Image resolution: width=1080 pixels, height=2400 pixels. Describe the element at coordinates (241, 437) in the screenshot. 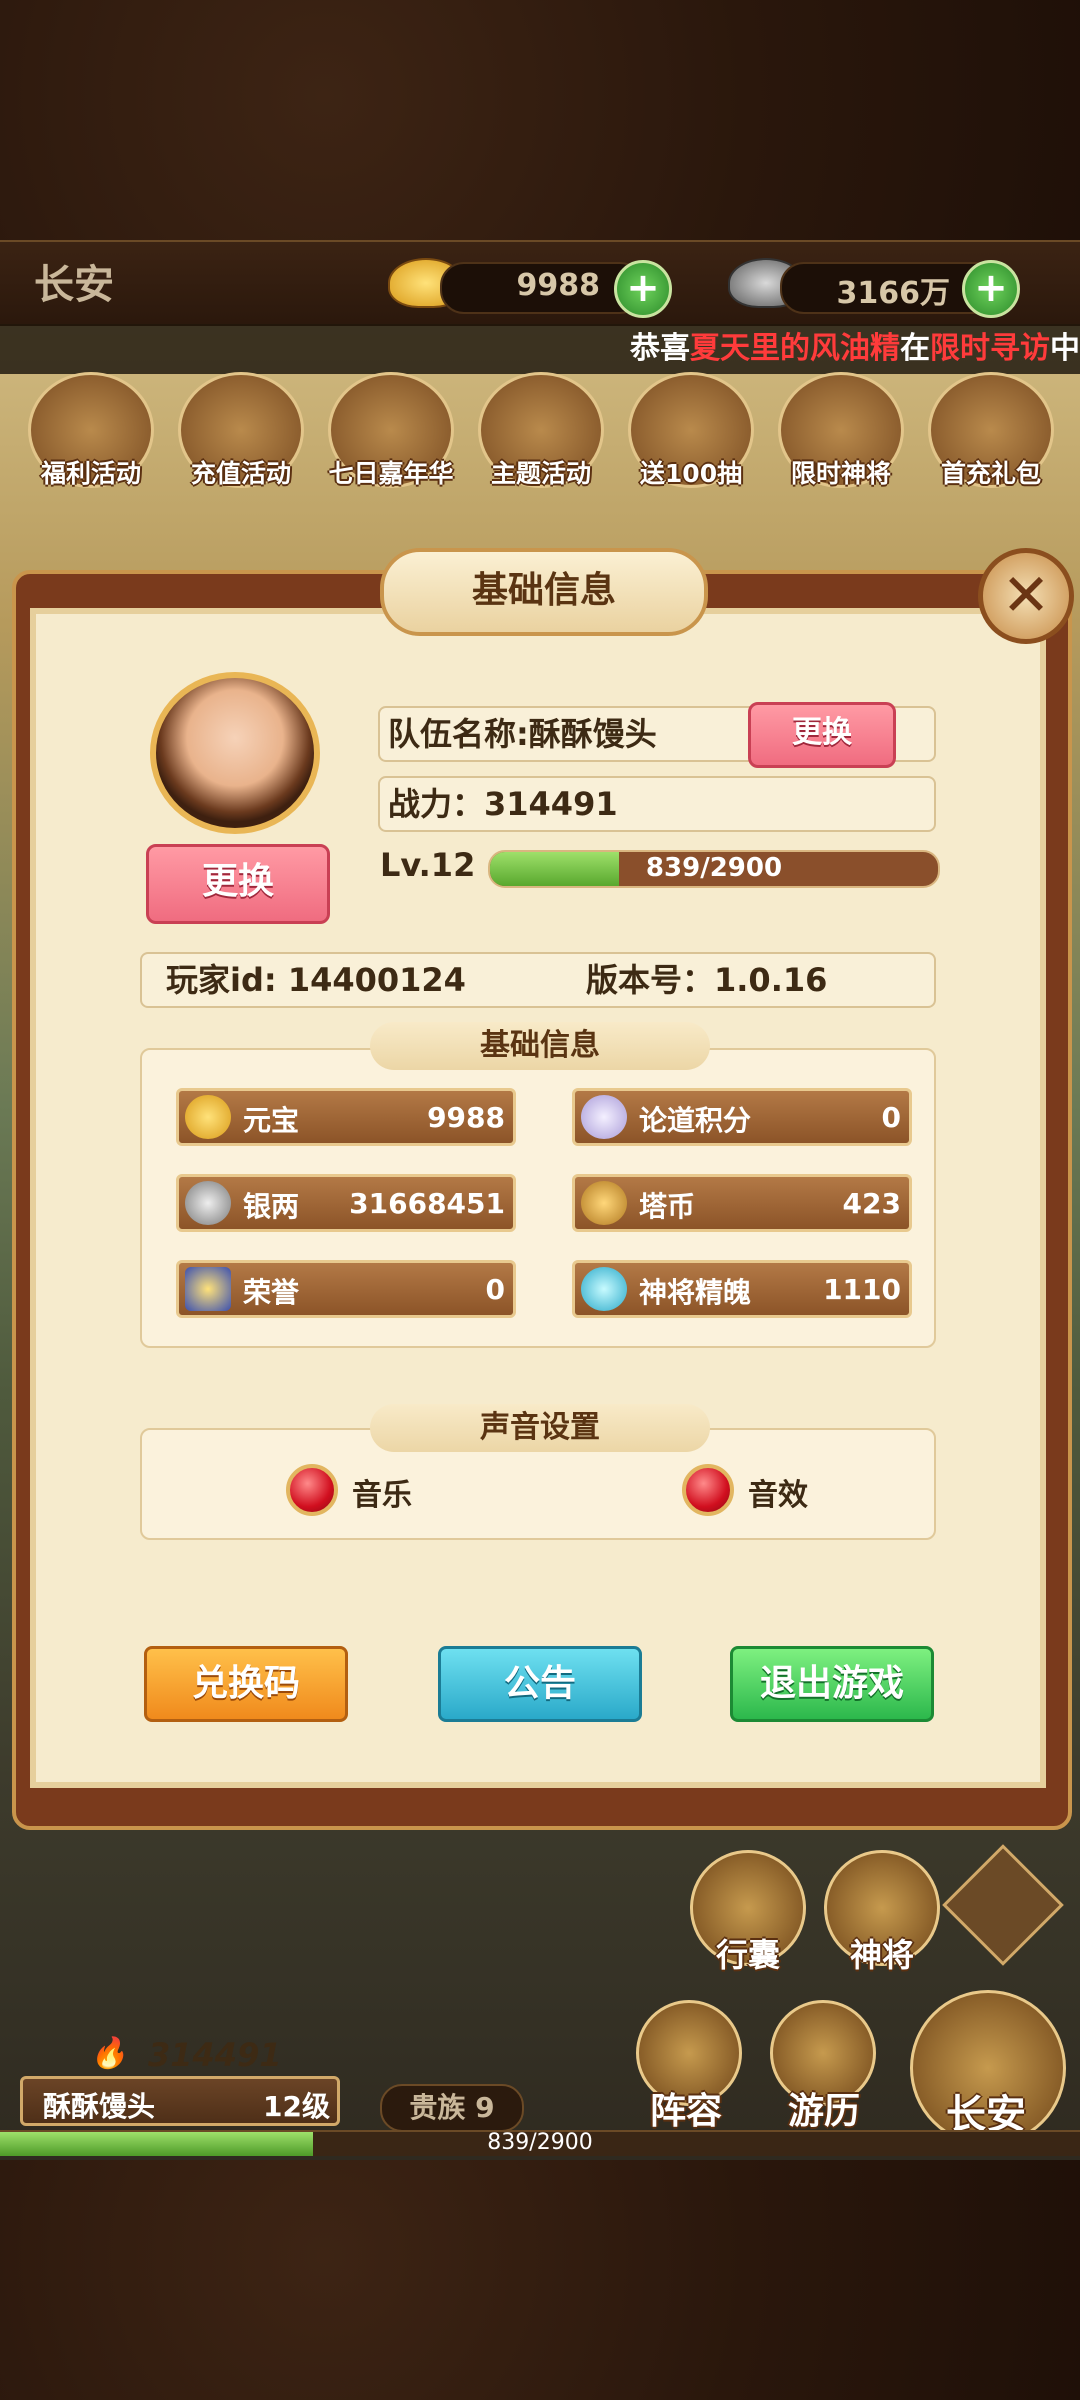

I see `activity-recharge: 充值活动` at that location.